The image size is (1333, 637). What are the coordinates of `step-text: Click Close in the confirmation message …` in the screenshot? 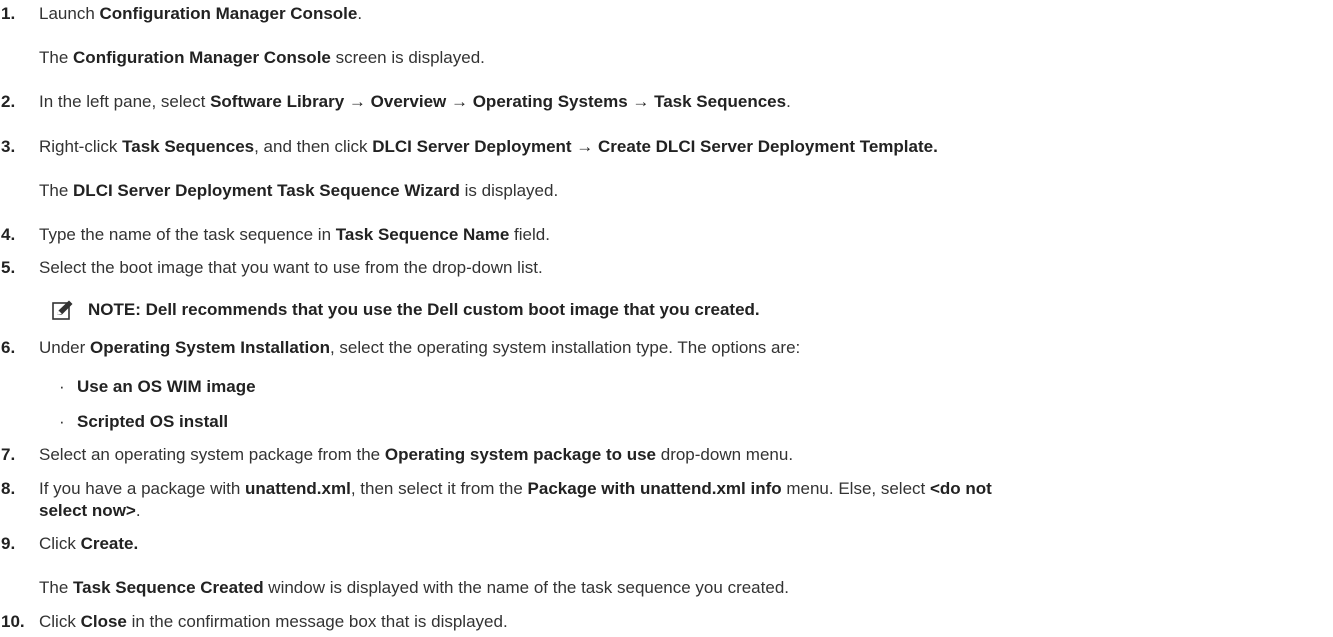 It's located at (273, 621).